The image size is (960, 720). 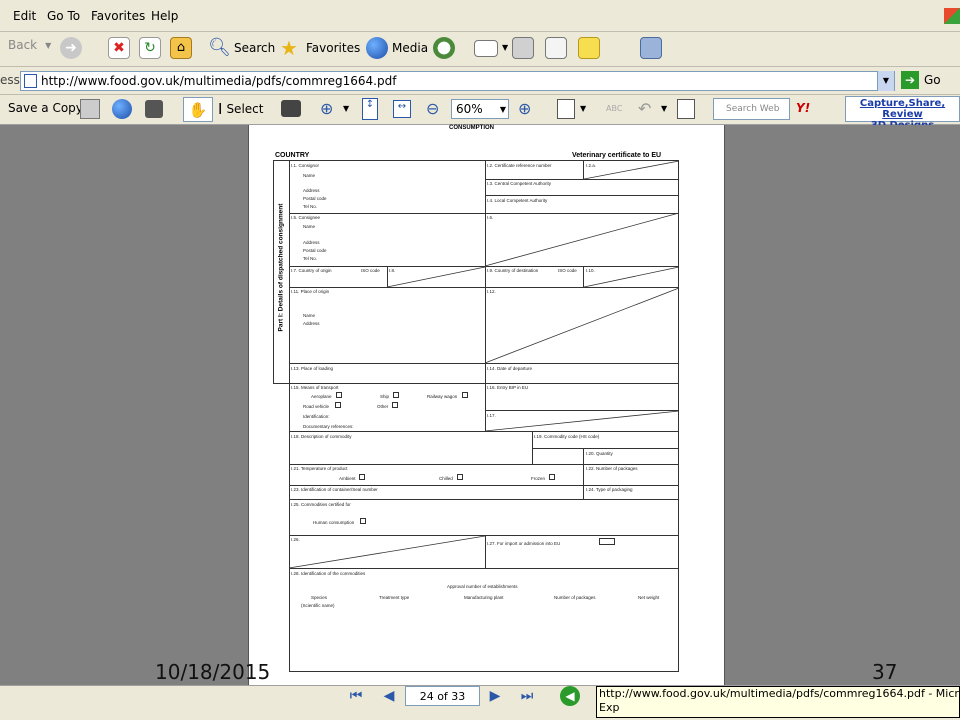 What do you see at coordinates (465, 395) in the screenshot?
I see `railway-checkbox` at bounding box center [465, 395].